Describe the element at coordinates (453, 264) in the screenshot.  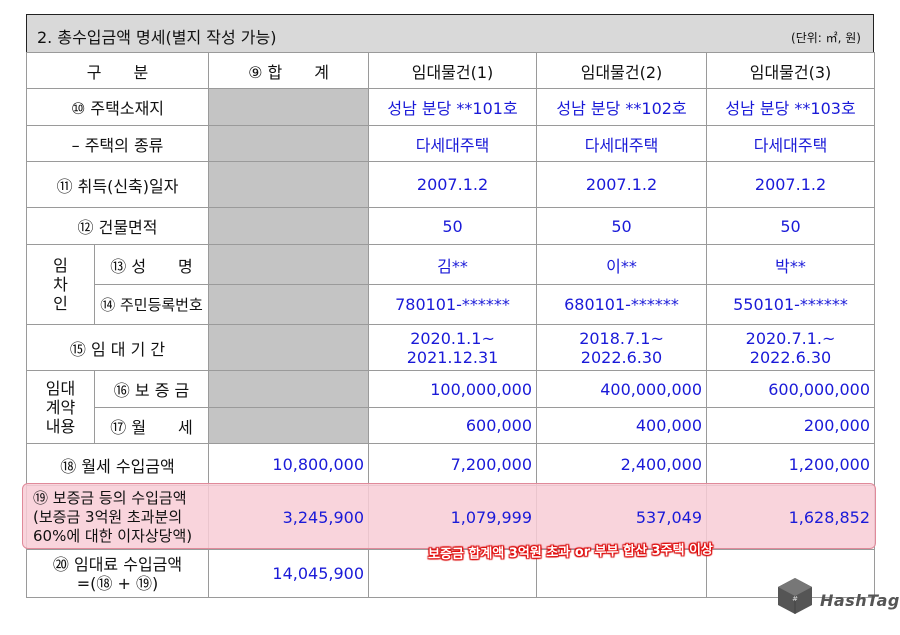
I see `tenant-name-p1: 김**` at that location.